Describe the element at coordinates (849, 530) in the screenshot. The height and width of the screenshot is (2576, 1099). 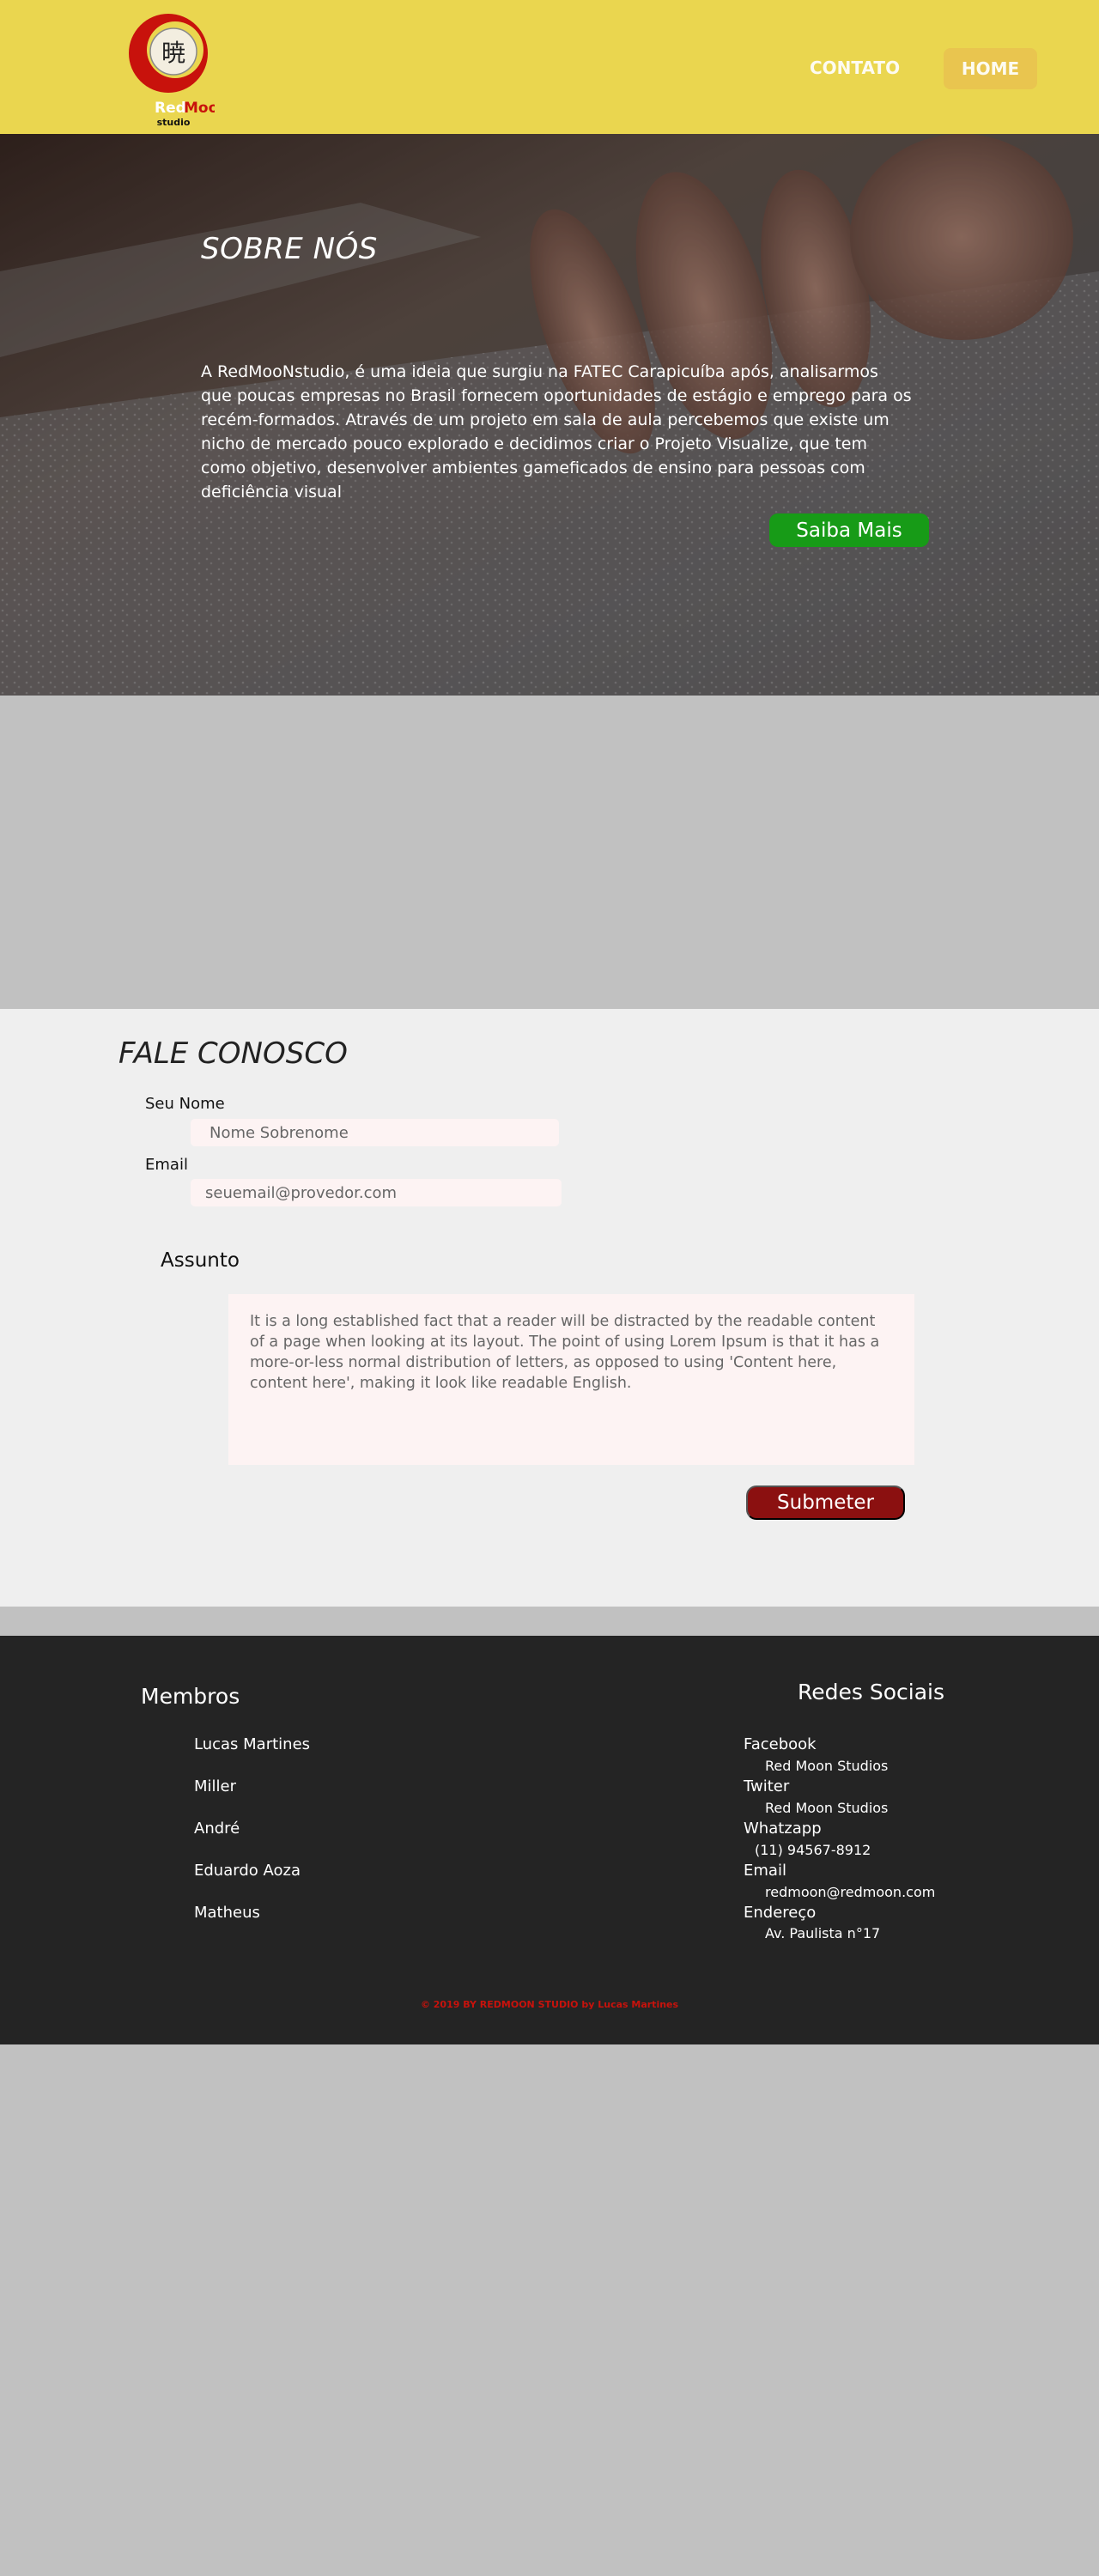
I see `saiba-mais-button: Saiba Mais` at that location.